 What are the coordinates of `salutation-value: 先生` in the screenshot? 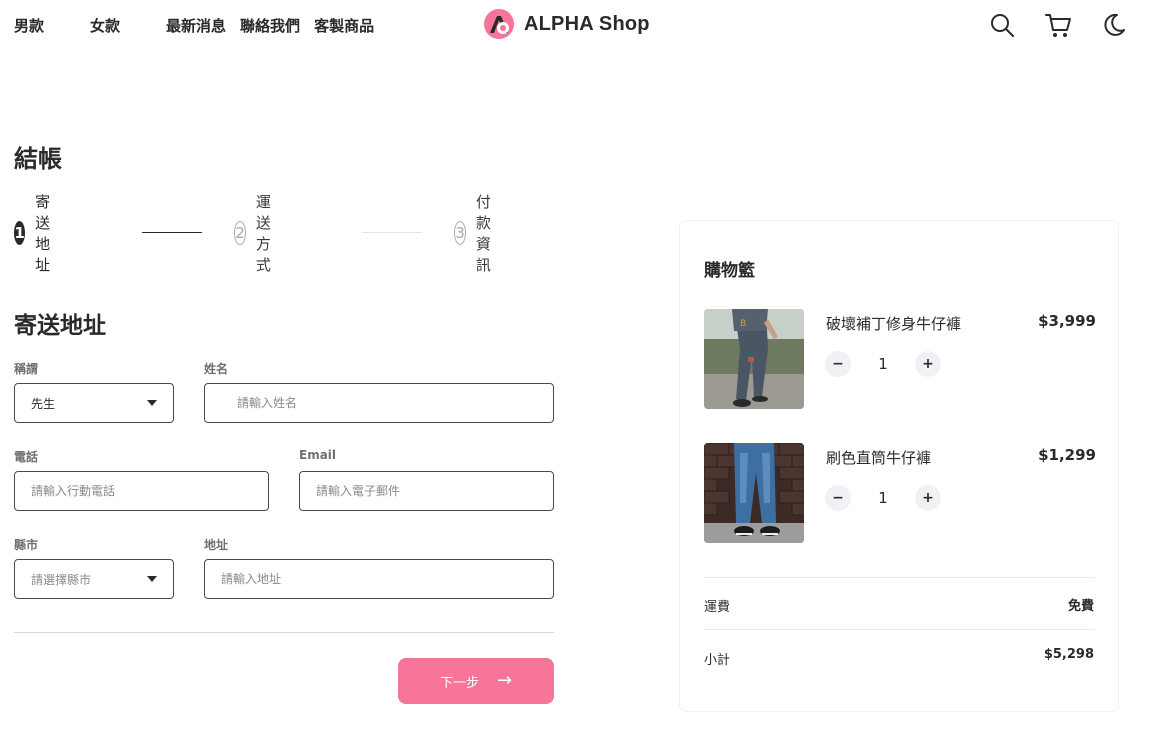 It's located at (43, 403).